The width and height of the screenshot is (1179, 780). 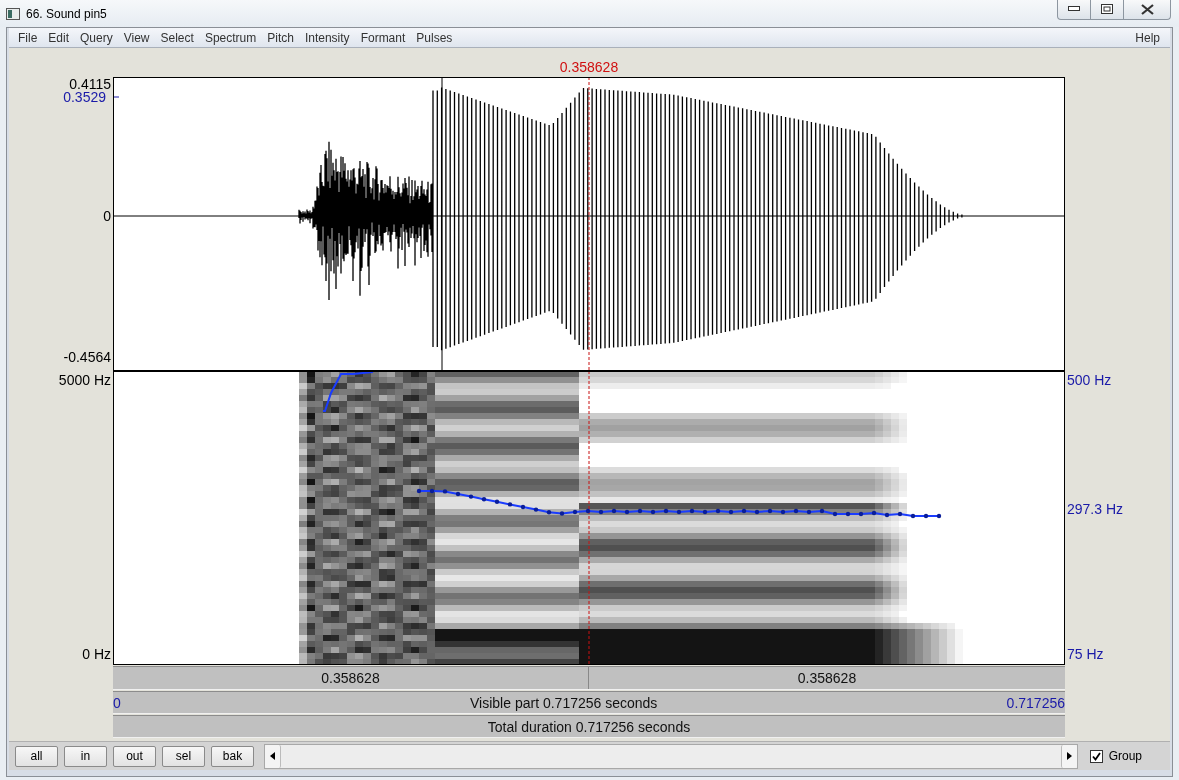 What do you see at coordinates (136, 37) in the screenshot?
I see `menu-item: View` at bounding box center [136, 37].